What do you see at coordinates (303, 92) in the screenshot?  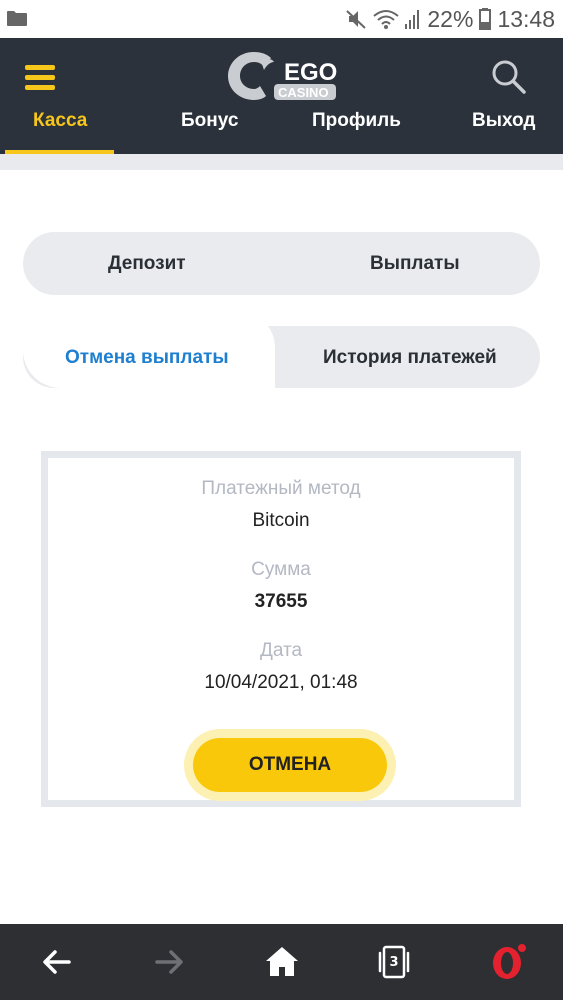 I see `logo-text-bottom: CASINO` at bounding box center [303, 92].